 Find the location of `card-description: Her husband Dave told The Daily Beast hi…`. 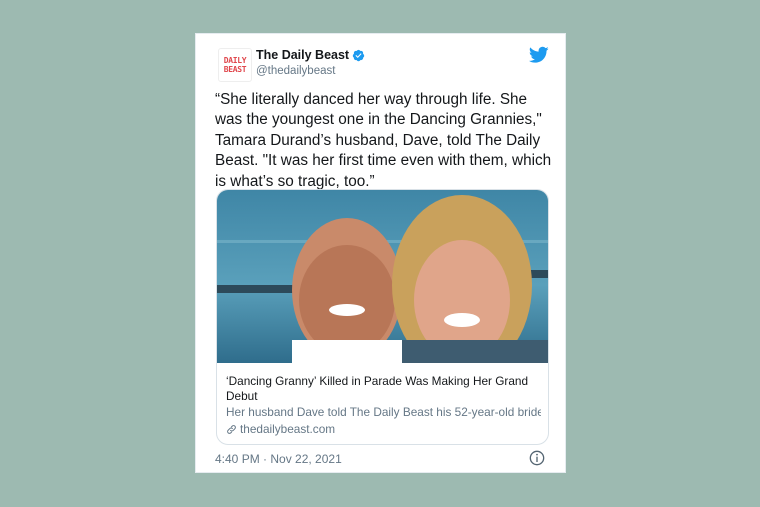

card-description: Her husband Dave told The Daily Beast hi… is located at coordinates (383, 412).